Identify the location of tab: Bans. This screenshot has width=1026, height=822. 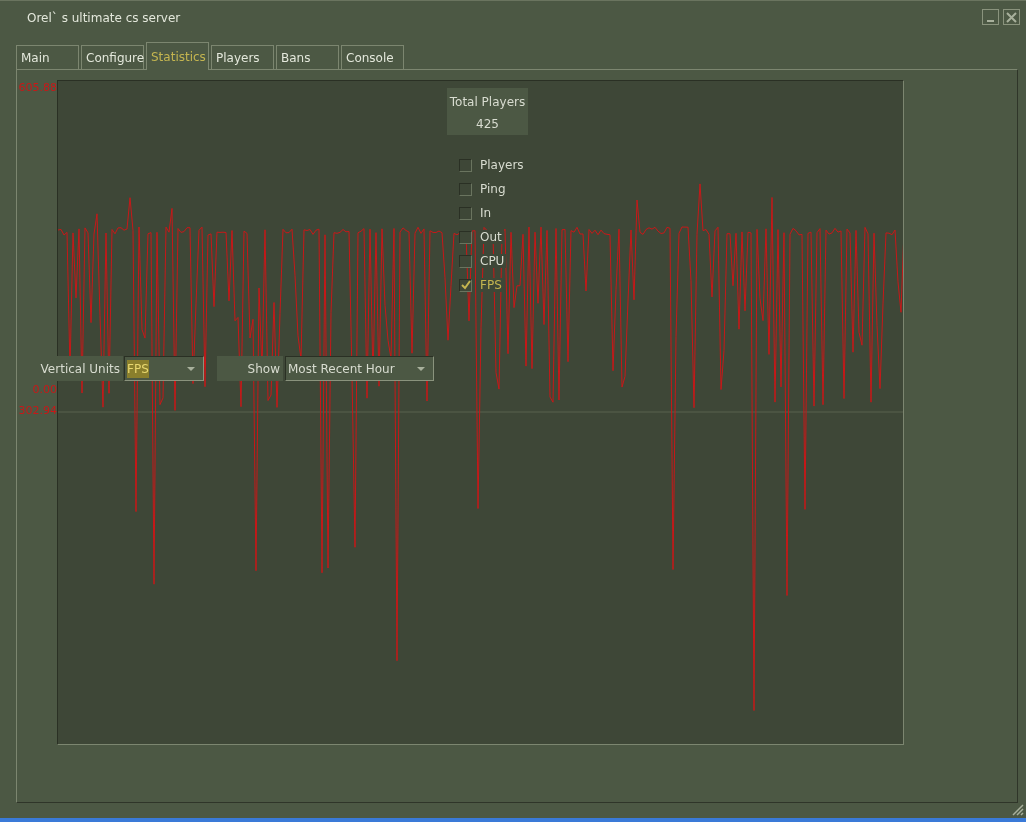
(307, 57).